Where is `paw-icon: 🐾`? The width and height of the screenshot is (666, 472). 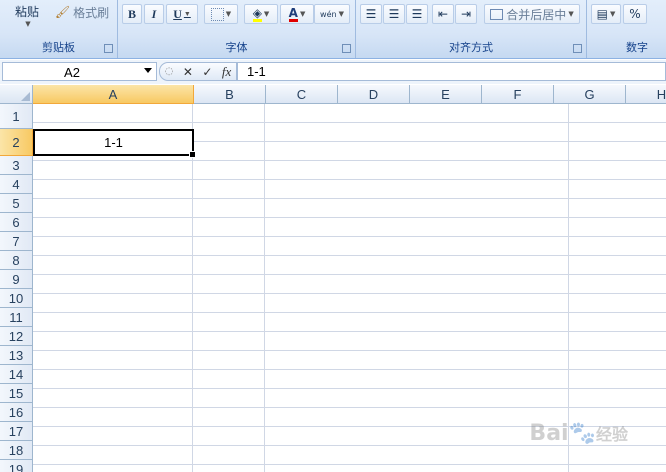
paw-icon: 🐾 is located at coordinates (582, 433).